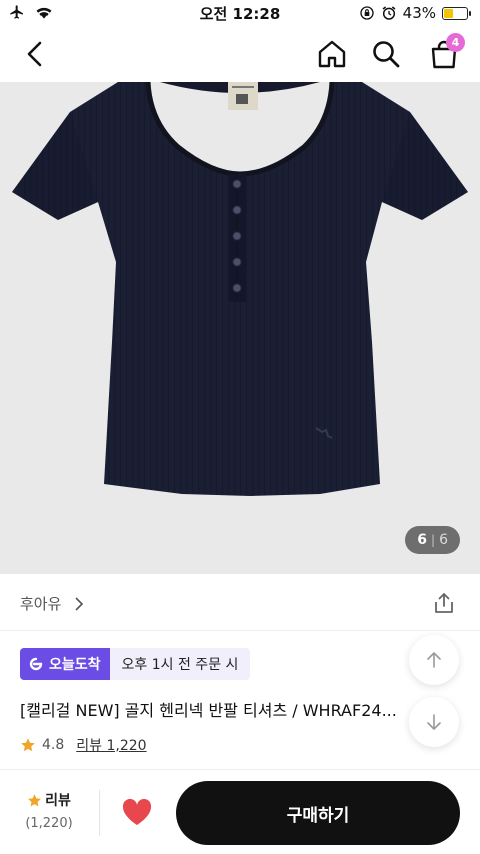 Image resolution: width=480 pixels, height=854 pixels. I want to click on delivery-tag: 오늘도착 오후 1시 전 주문 시, so click(135, 664).